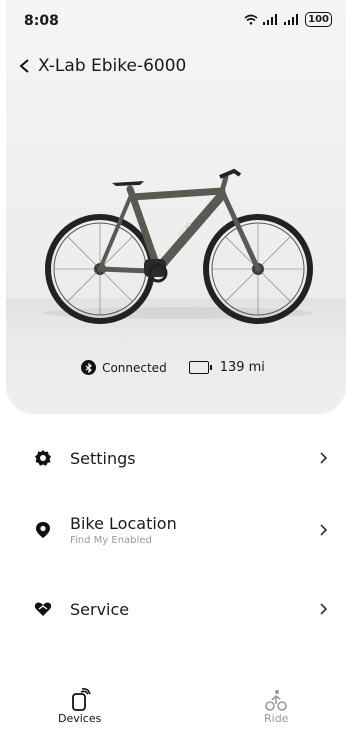 This screenshot has width=346, height=746. What do you see at coordinates (276, 718) in the screenshot?
I see `tab-label: Ride` at bounding box center [276, 718].